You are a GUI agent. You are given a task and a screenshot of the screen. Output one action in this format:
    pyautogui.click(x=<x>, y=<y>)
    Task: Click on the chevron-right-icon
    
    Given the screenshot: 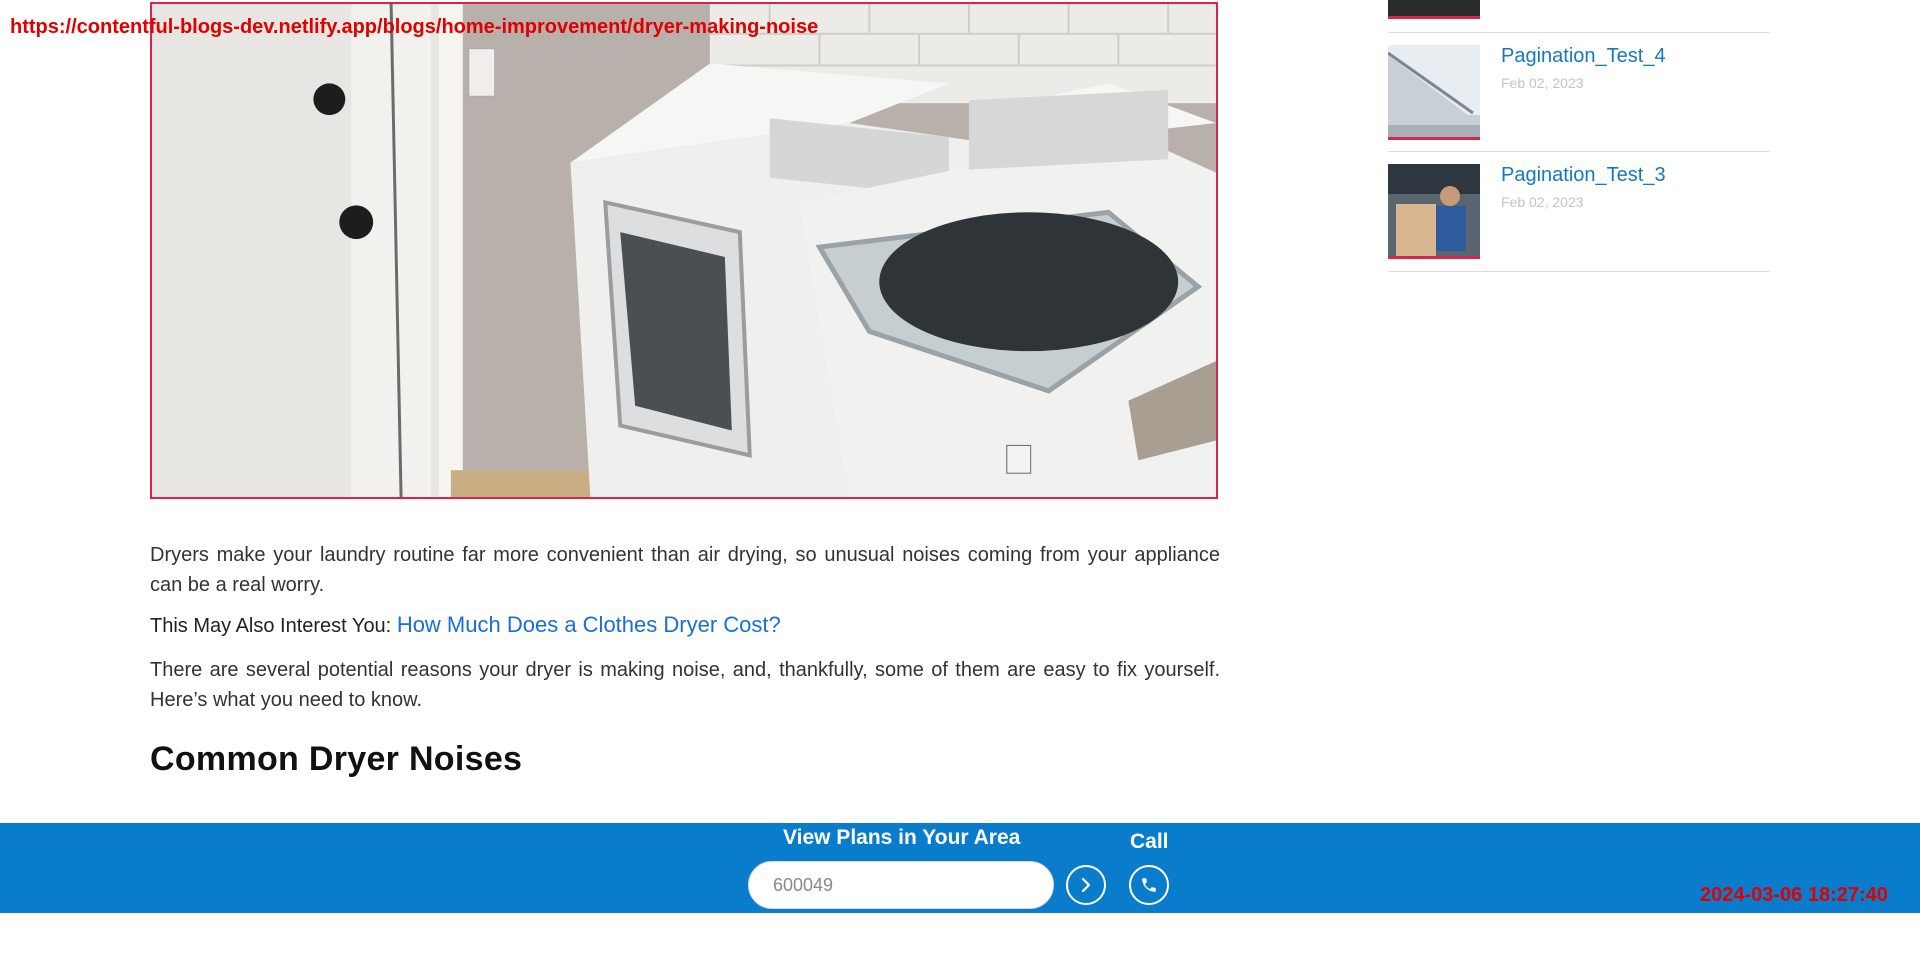 What is the action you would take?
    pyautogui.click(x=1086, y=885)
    